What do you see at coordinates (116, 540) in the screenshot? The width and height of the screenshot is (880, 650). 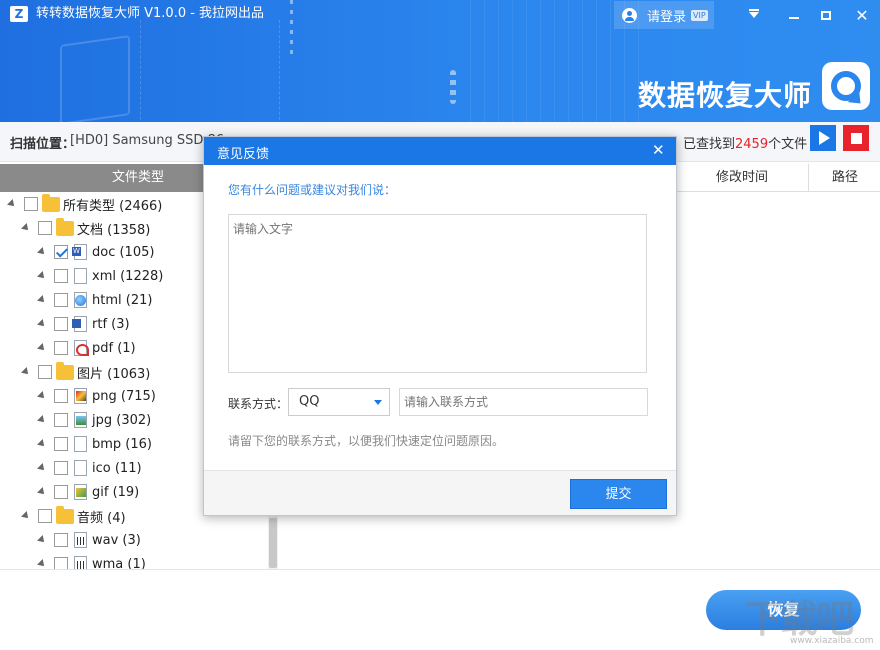 I see `tree-item-label: wav (3)` at bounding box center [116, 540].